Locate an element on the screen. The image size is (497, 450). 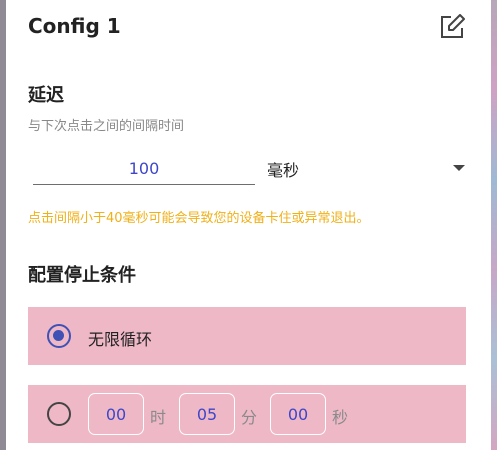
seconds-input is located at coordinates (298, 414).